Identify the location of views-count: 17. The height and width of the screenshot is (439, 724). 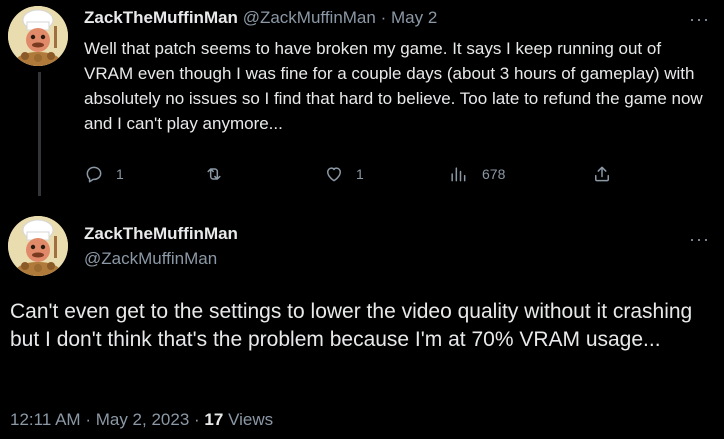
(214, 419).